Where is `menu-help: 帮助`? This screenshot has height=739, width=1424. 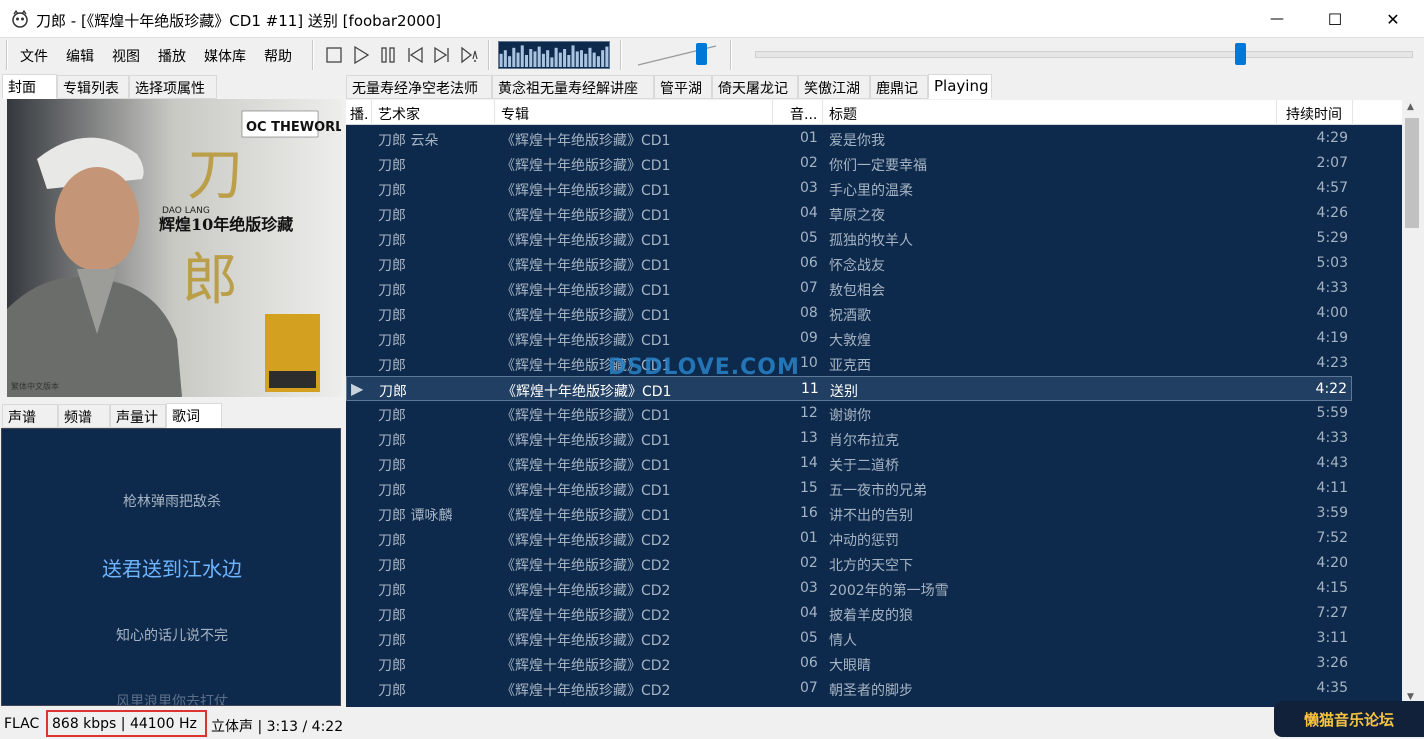
menu-help: 帮助 is located at coordinates (278, 56).